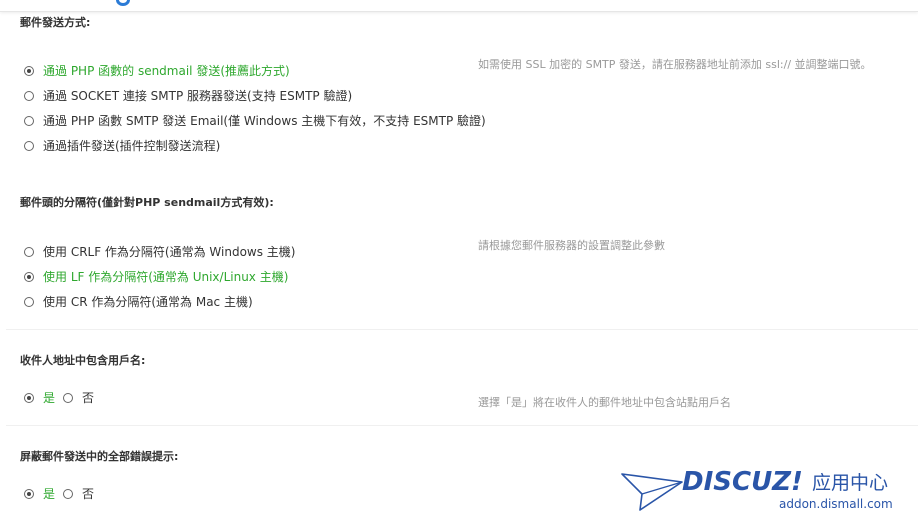  I want to click on include-username-yes: 是, so click(39, 398).